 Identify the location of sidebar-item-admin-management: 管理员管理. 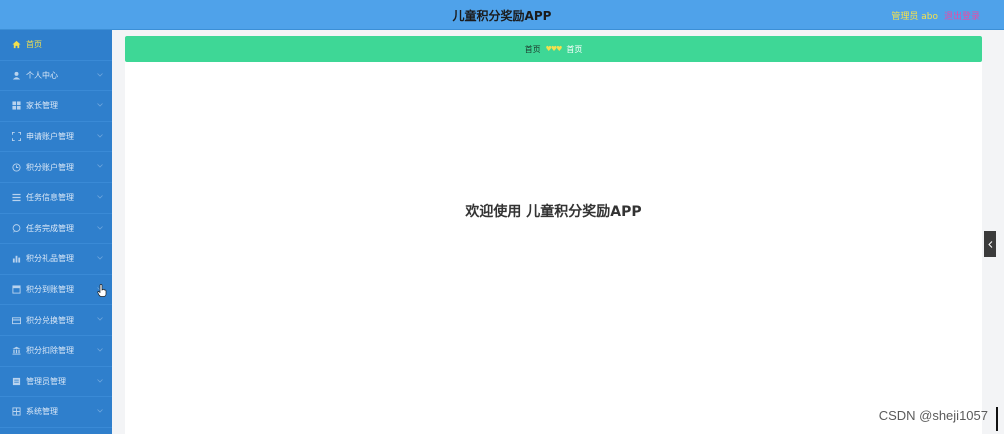
(56, 382).